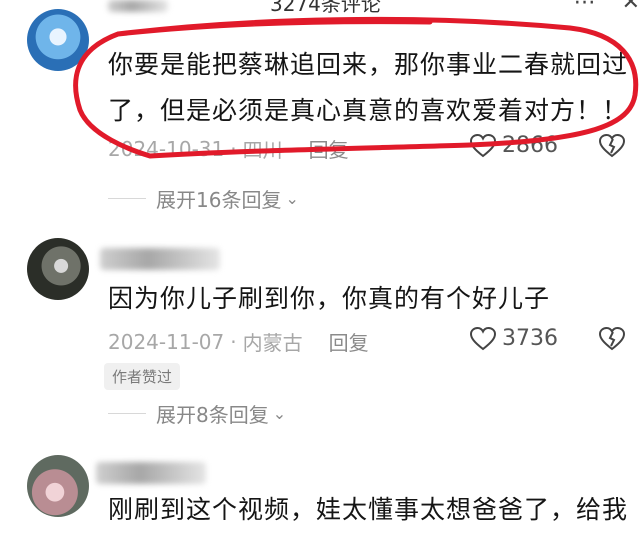 The image size is (640, 533). I want to click on comment-text: 因为你儿子刷到你，你真的有个好儿子, so click(368, 299).